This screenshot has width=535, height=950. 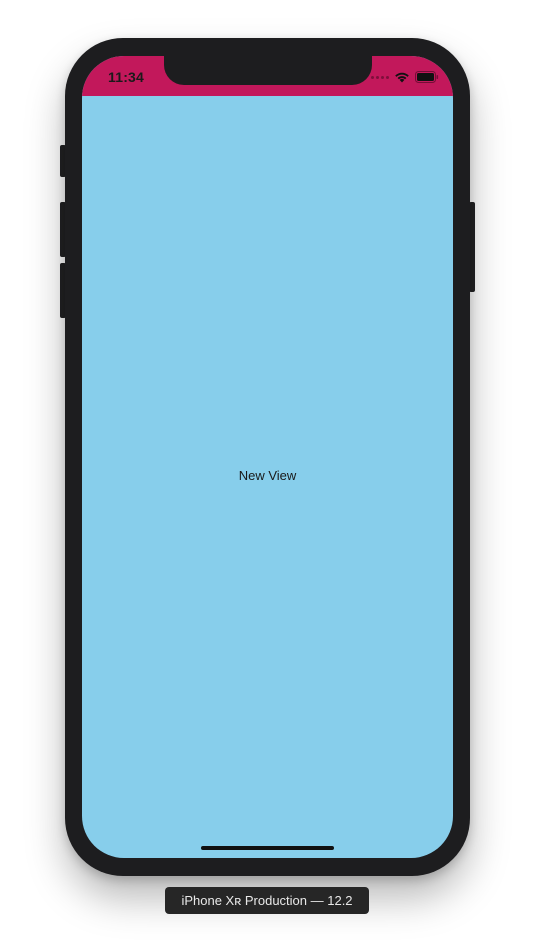 What do you see at coordinates (268, 70) in the screenshot?
I see `device-notch` at bounding box center [268, 70].